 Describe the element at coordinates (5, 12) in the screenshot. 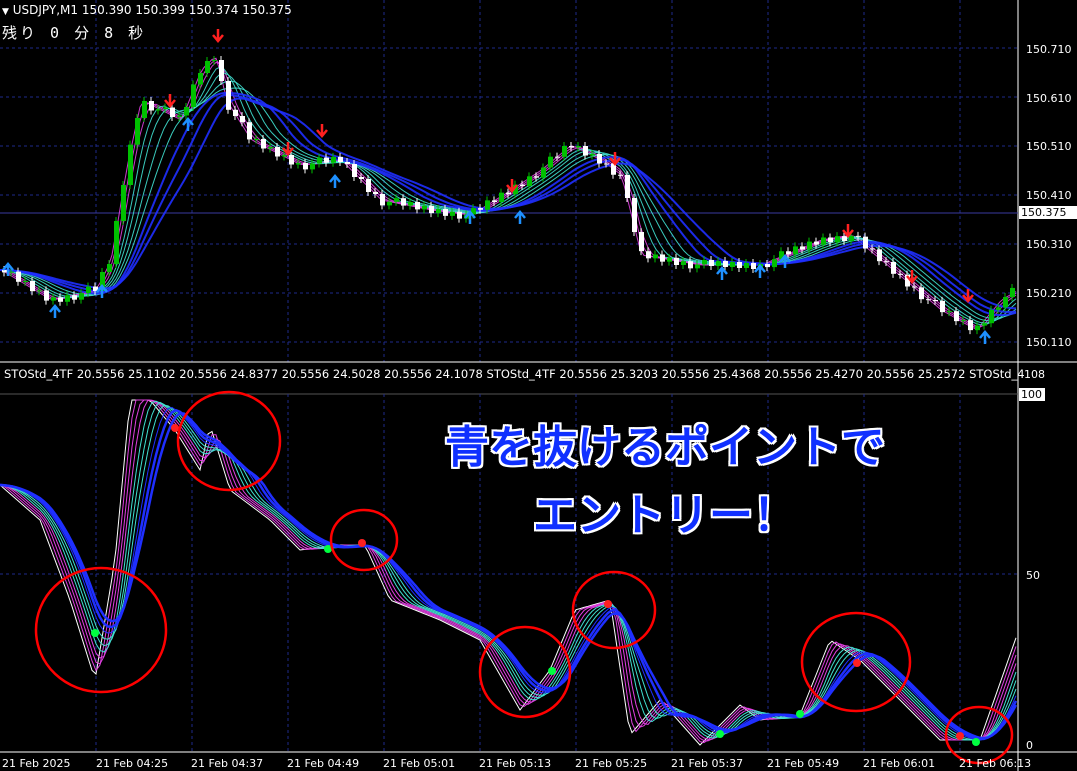

I see `triangle-down-icon: ▼` at that location.